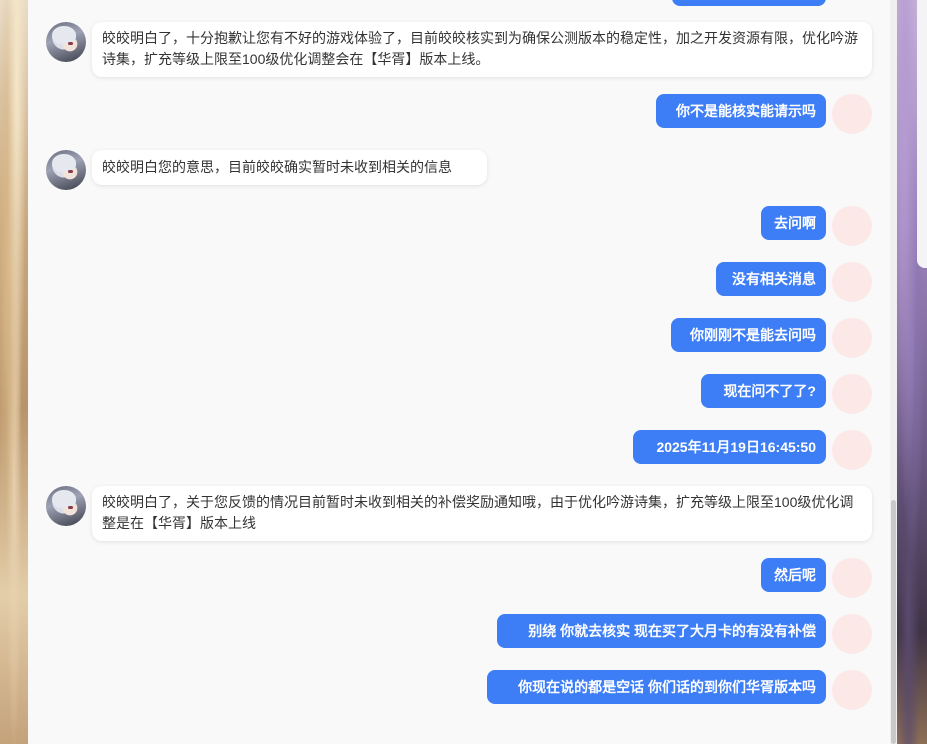 This screenshot has height=744, width=927. I want to click on bot-message-bubble: 皎皎明白您的意思，目前皎皎确实暂时未收到相关的信息, so click(289, 167).